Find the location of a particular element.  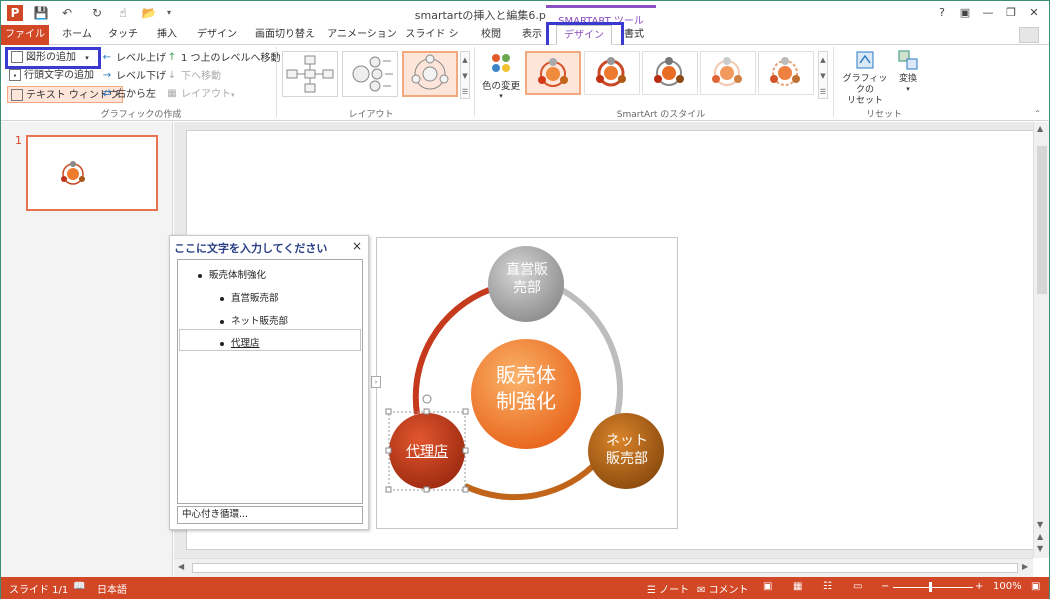

comments-label: コメント is located at coordinates (728, 590).